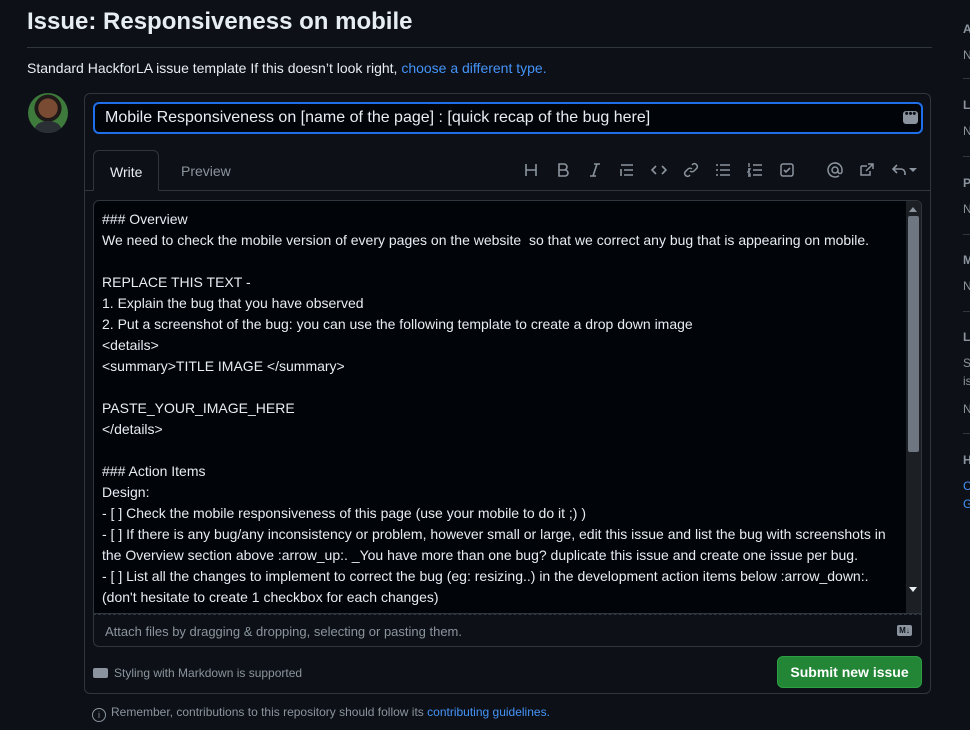 This screenshot has width=970, height=730. Describe the element at coordinates (755, 170) in the screenshot. I see `ordered-list-icon` at that location.